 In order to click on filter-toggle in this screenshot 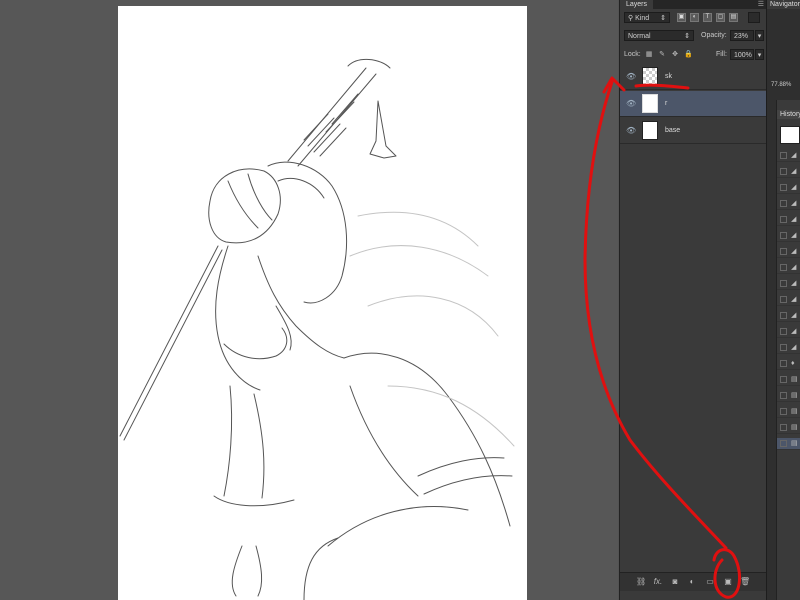, I will do `click(754, 17)`.